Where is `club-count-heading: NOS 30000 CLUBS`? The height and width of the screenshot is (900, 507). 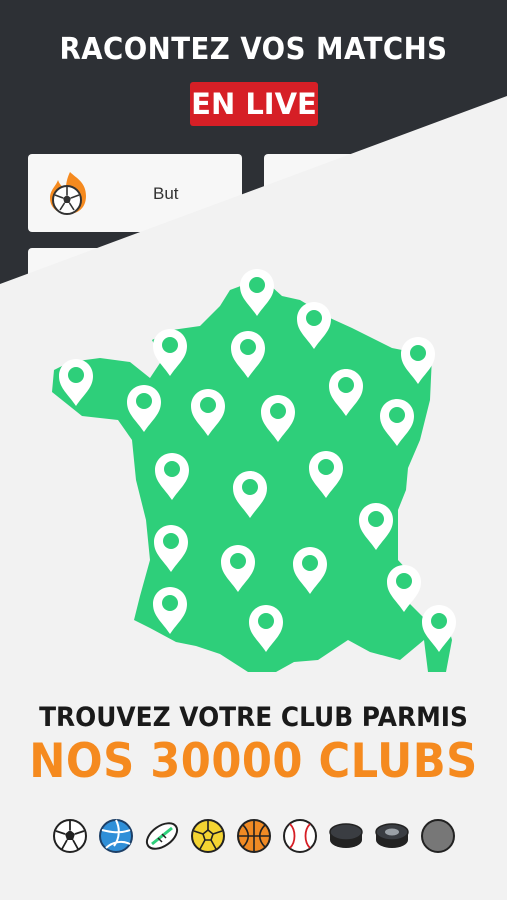
club-count-heading: NOS 30000 CLUBS is located at coordinates (253, 761).